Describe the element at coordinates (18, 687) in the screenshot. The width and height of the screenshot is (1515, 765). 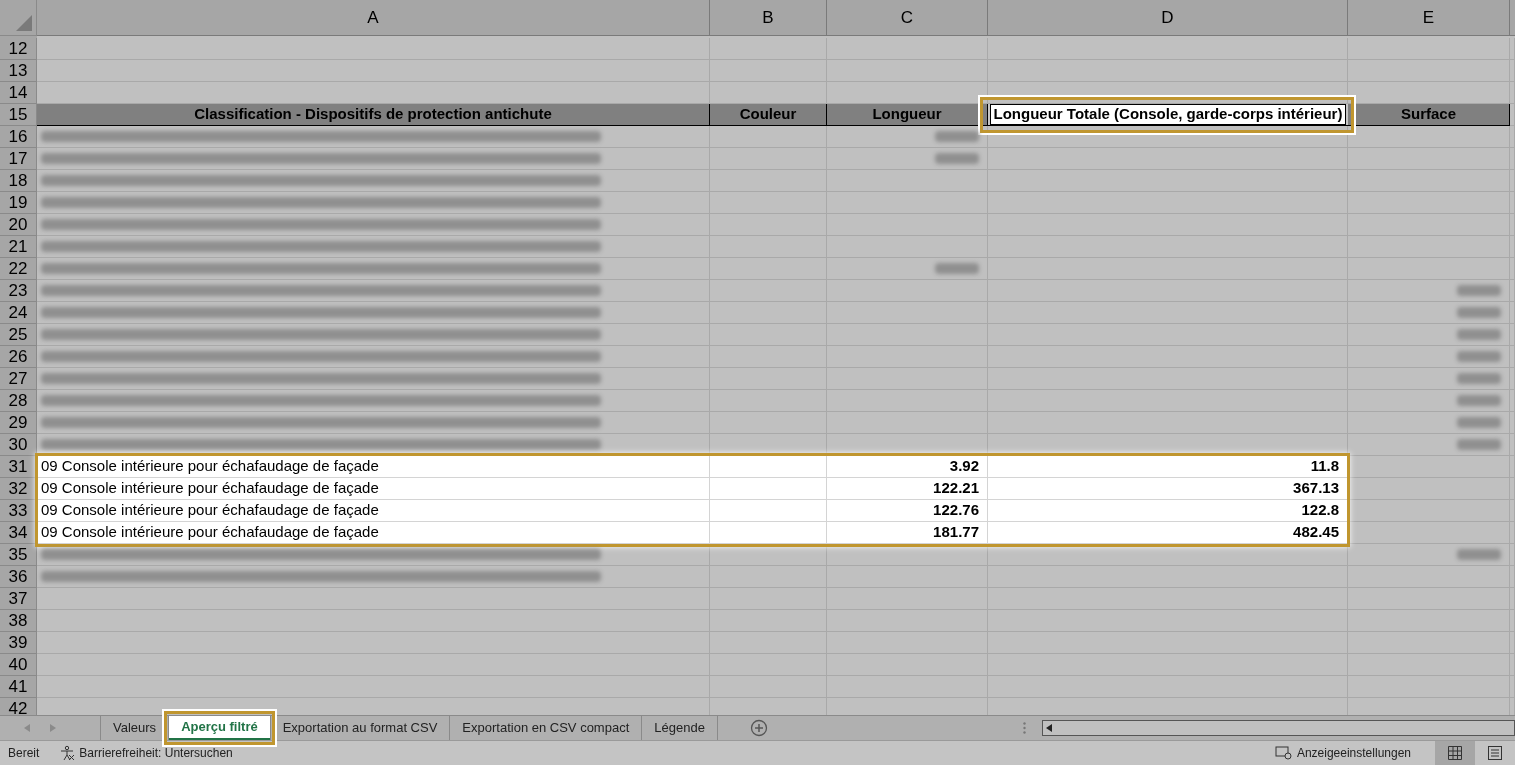
I see `row-number: 41` at that location.